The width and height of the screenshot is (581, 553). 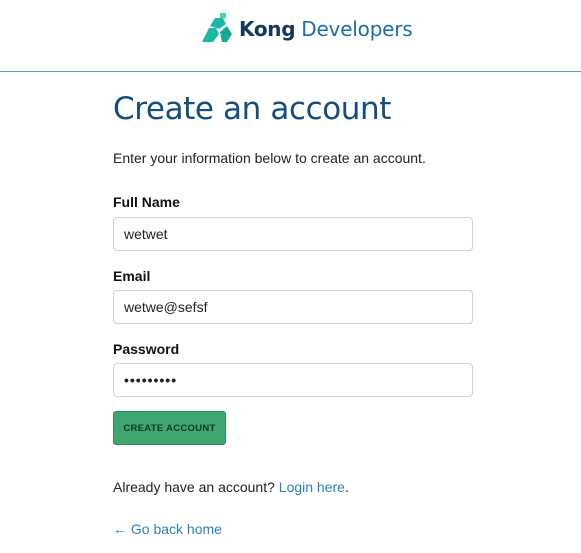 I want to click on brand-name-light: Developers, so click(x=357, y=29).